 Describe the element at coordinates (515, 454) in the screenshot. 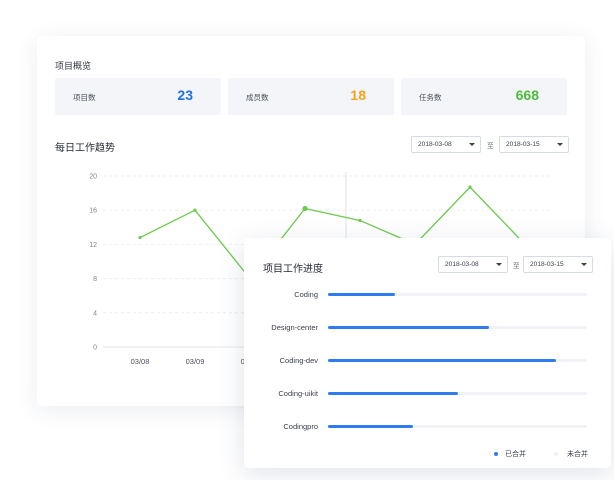

I see `legend-merged-label: 已合并` at that location.